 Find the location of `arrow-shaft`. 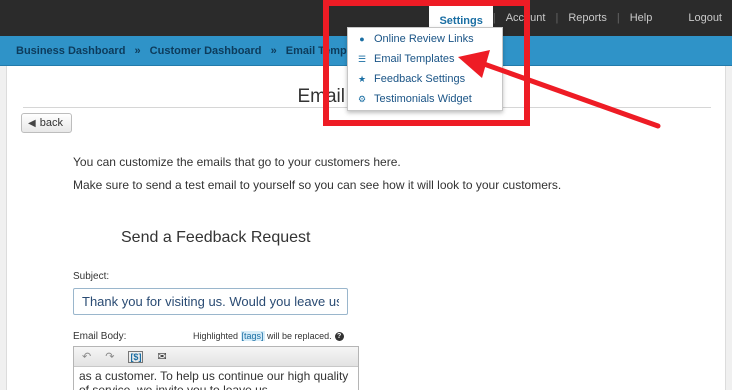

arrow-shaft is located at coordinates (571, 95).